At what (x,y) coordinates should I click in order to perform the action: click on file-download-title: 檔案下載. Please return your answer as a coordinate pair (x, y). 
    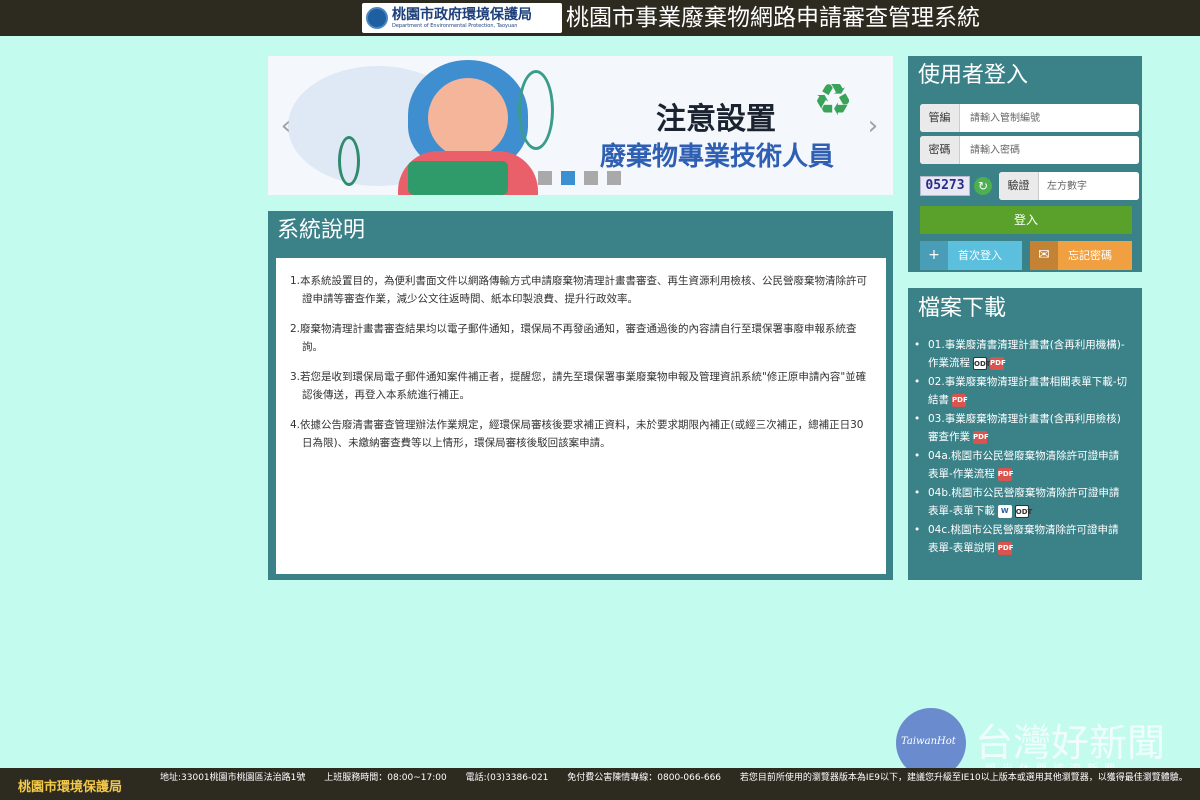
    Looking at the image, I should click on (962, 308).